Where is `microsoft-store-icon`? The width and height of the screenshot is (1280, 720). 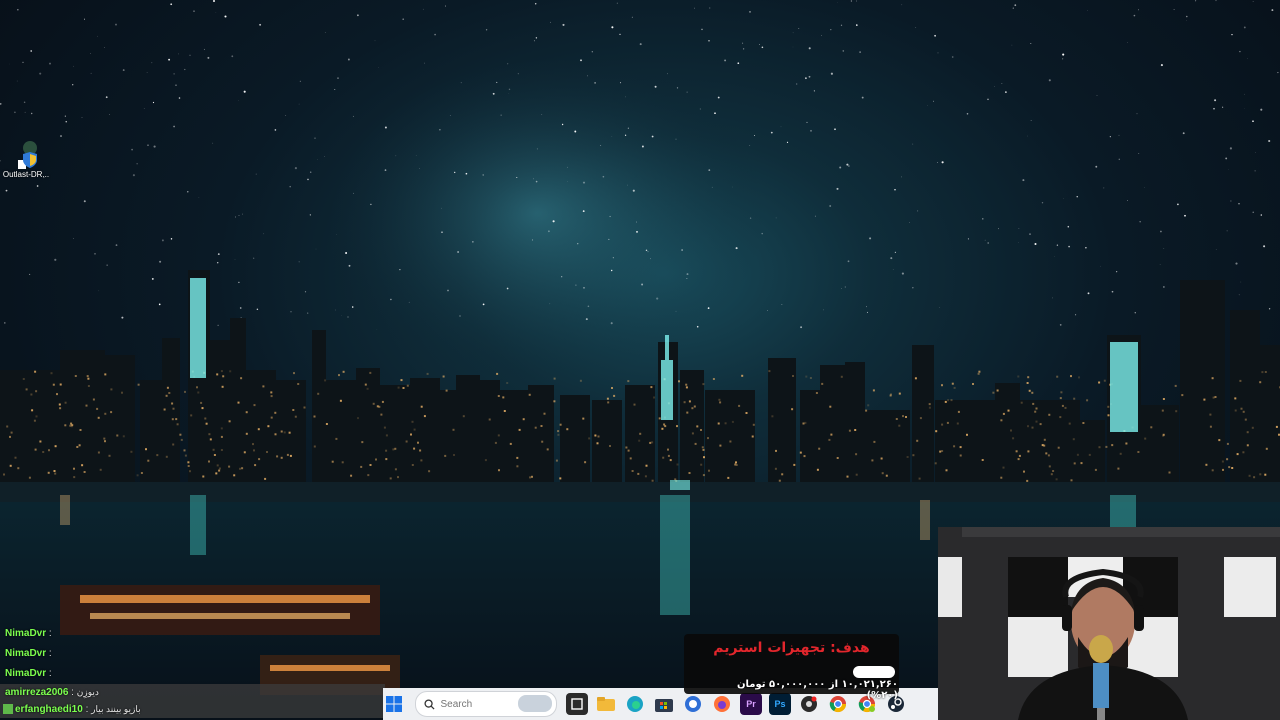
microsoft-store-icon is located at coordinates (664, 704).